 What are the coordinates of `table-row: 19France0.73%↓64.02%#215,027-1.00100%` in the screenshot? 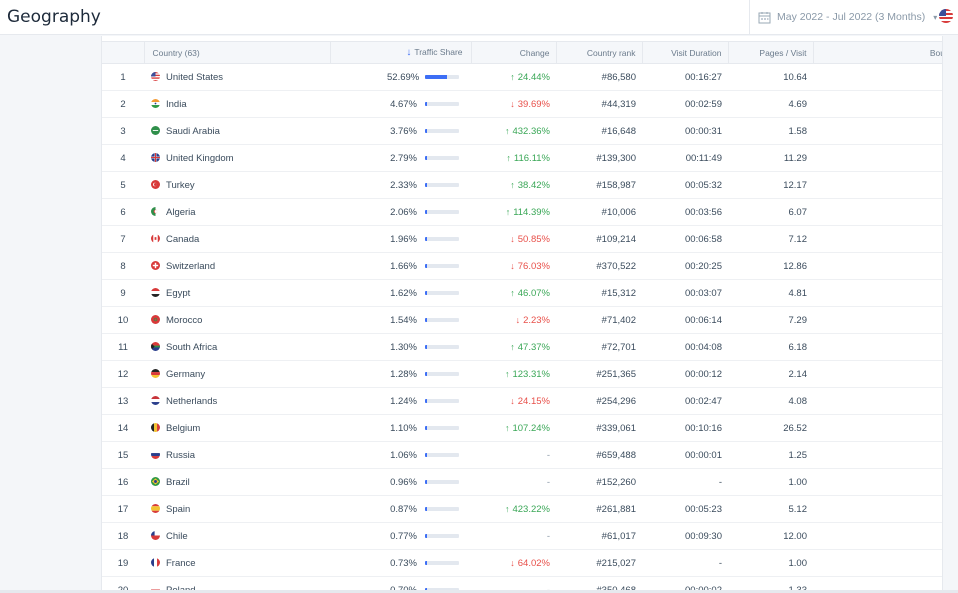 It's located at (522, 563).